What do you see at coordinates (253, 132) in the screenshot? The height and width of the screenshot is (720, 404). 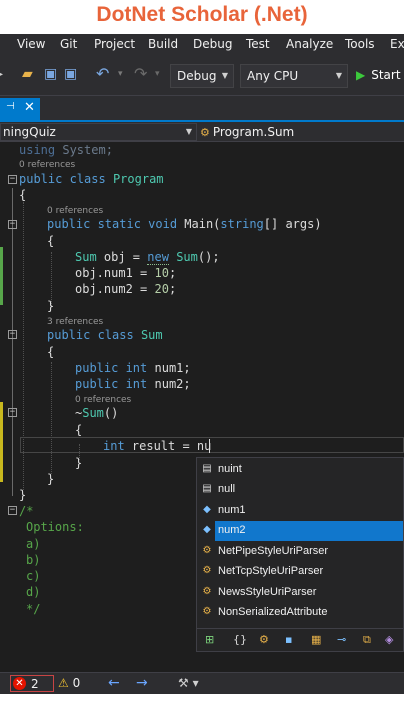 I see `type-name: Program.Sum` at bounding box center [253, 132].